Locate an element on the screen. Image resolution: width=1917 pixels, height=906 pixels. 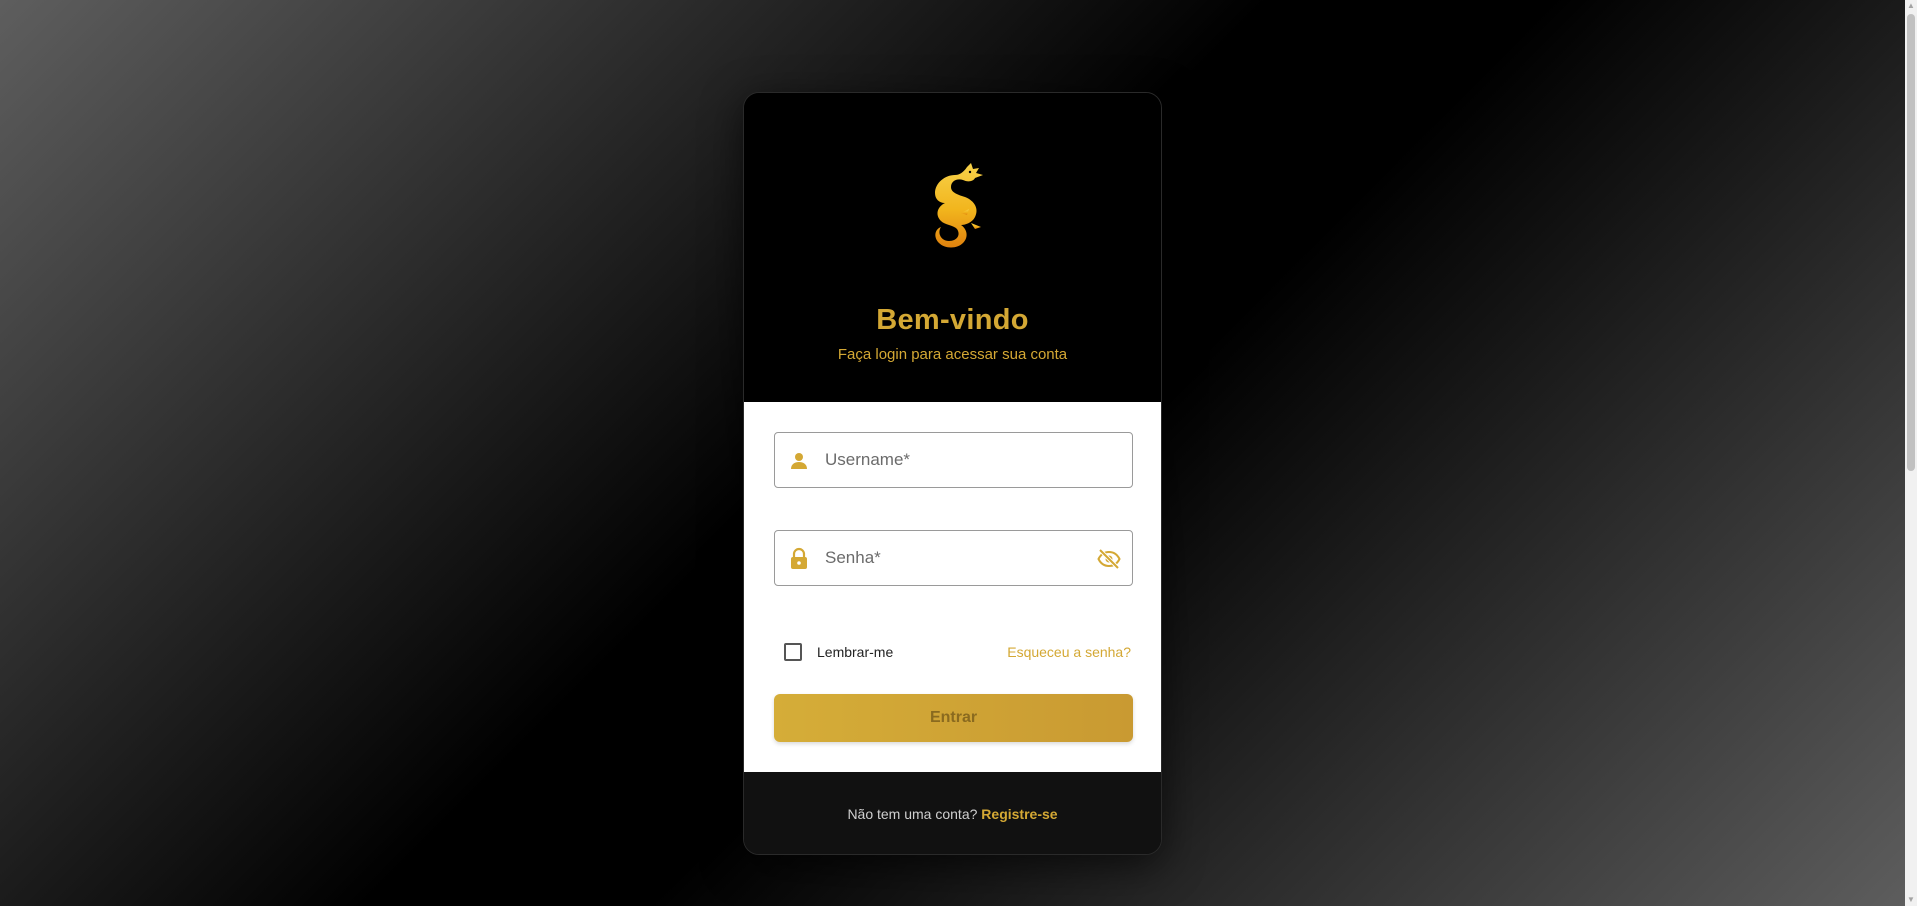
scroll-up-icon: ▲ is located at coordinates (1911, 6).